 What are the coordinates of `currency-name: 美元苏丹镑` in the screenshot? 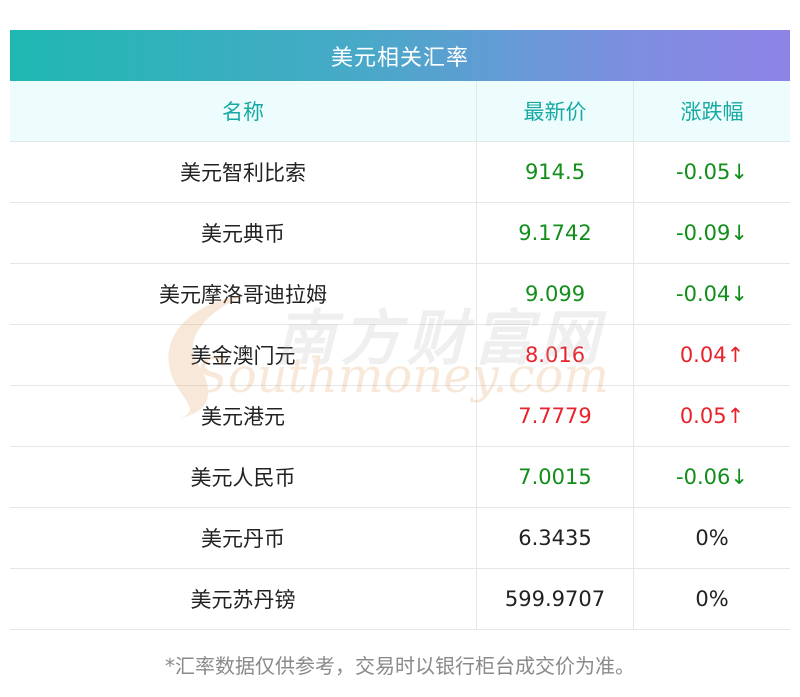 It's located at (243, 599).